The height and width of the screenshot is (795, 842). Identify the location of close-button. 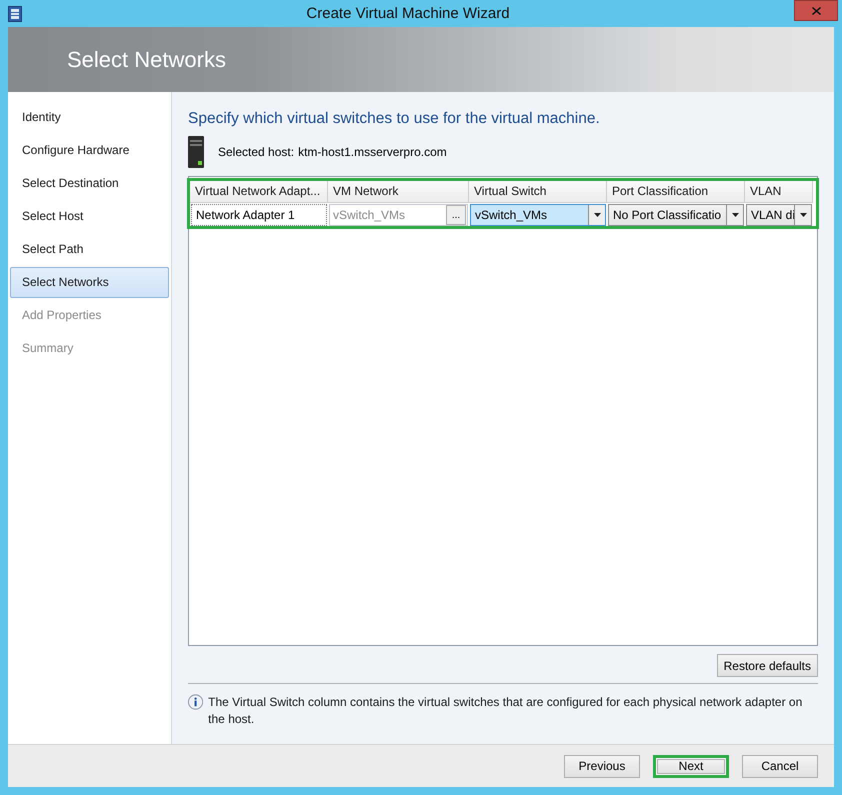
(816, 10).